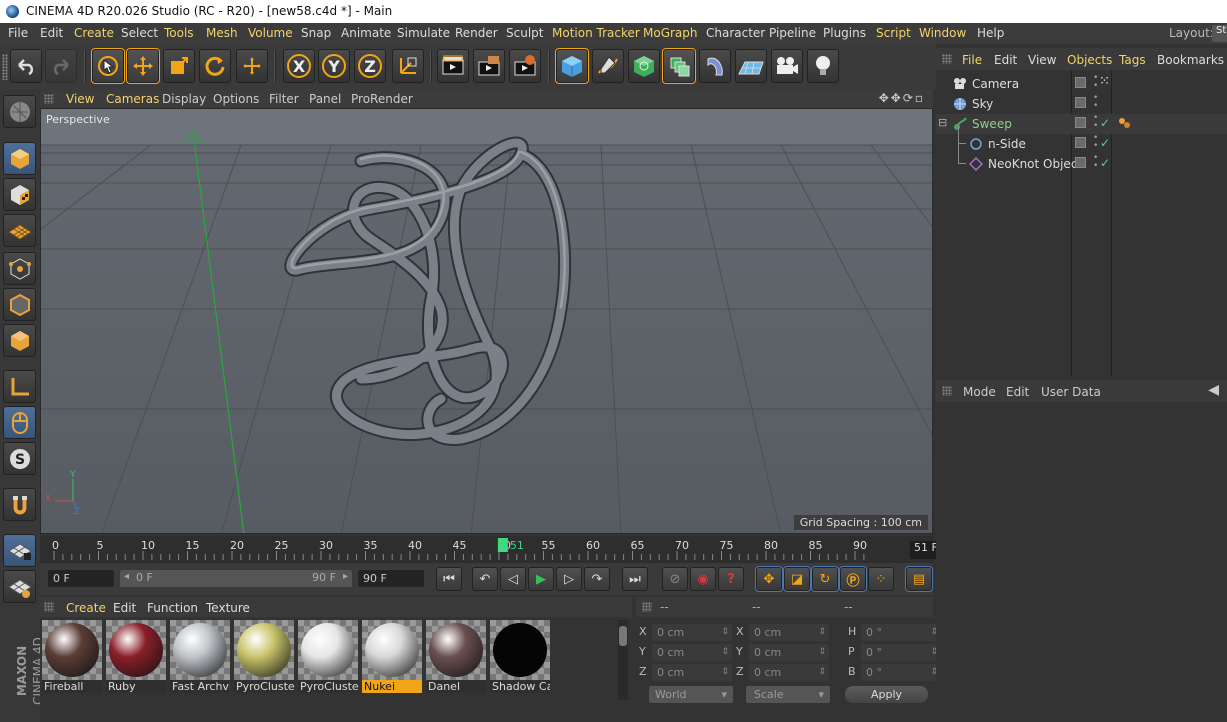 The image size is (1227, 722). What do you see at coordinates (179, 33) in the screenshot?
I see `menu-tools: Tools` at bounding box center [179, 33].